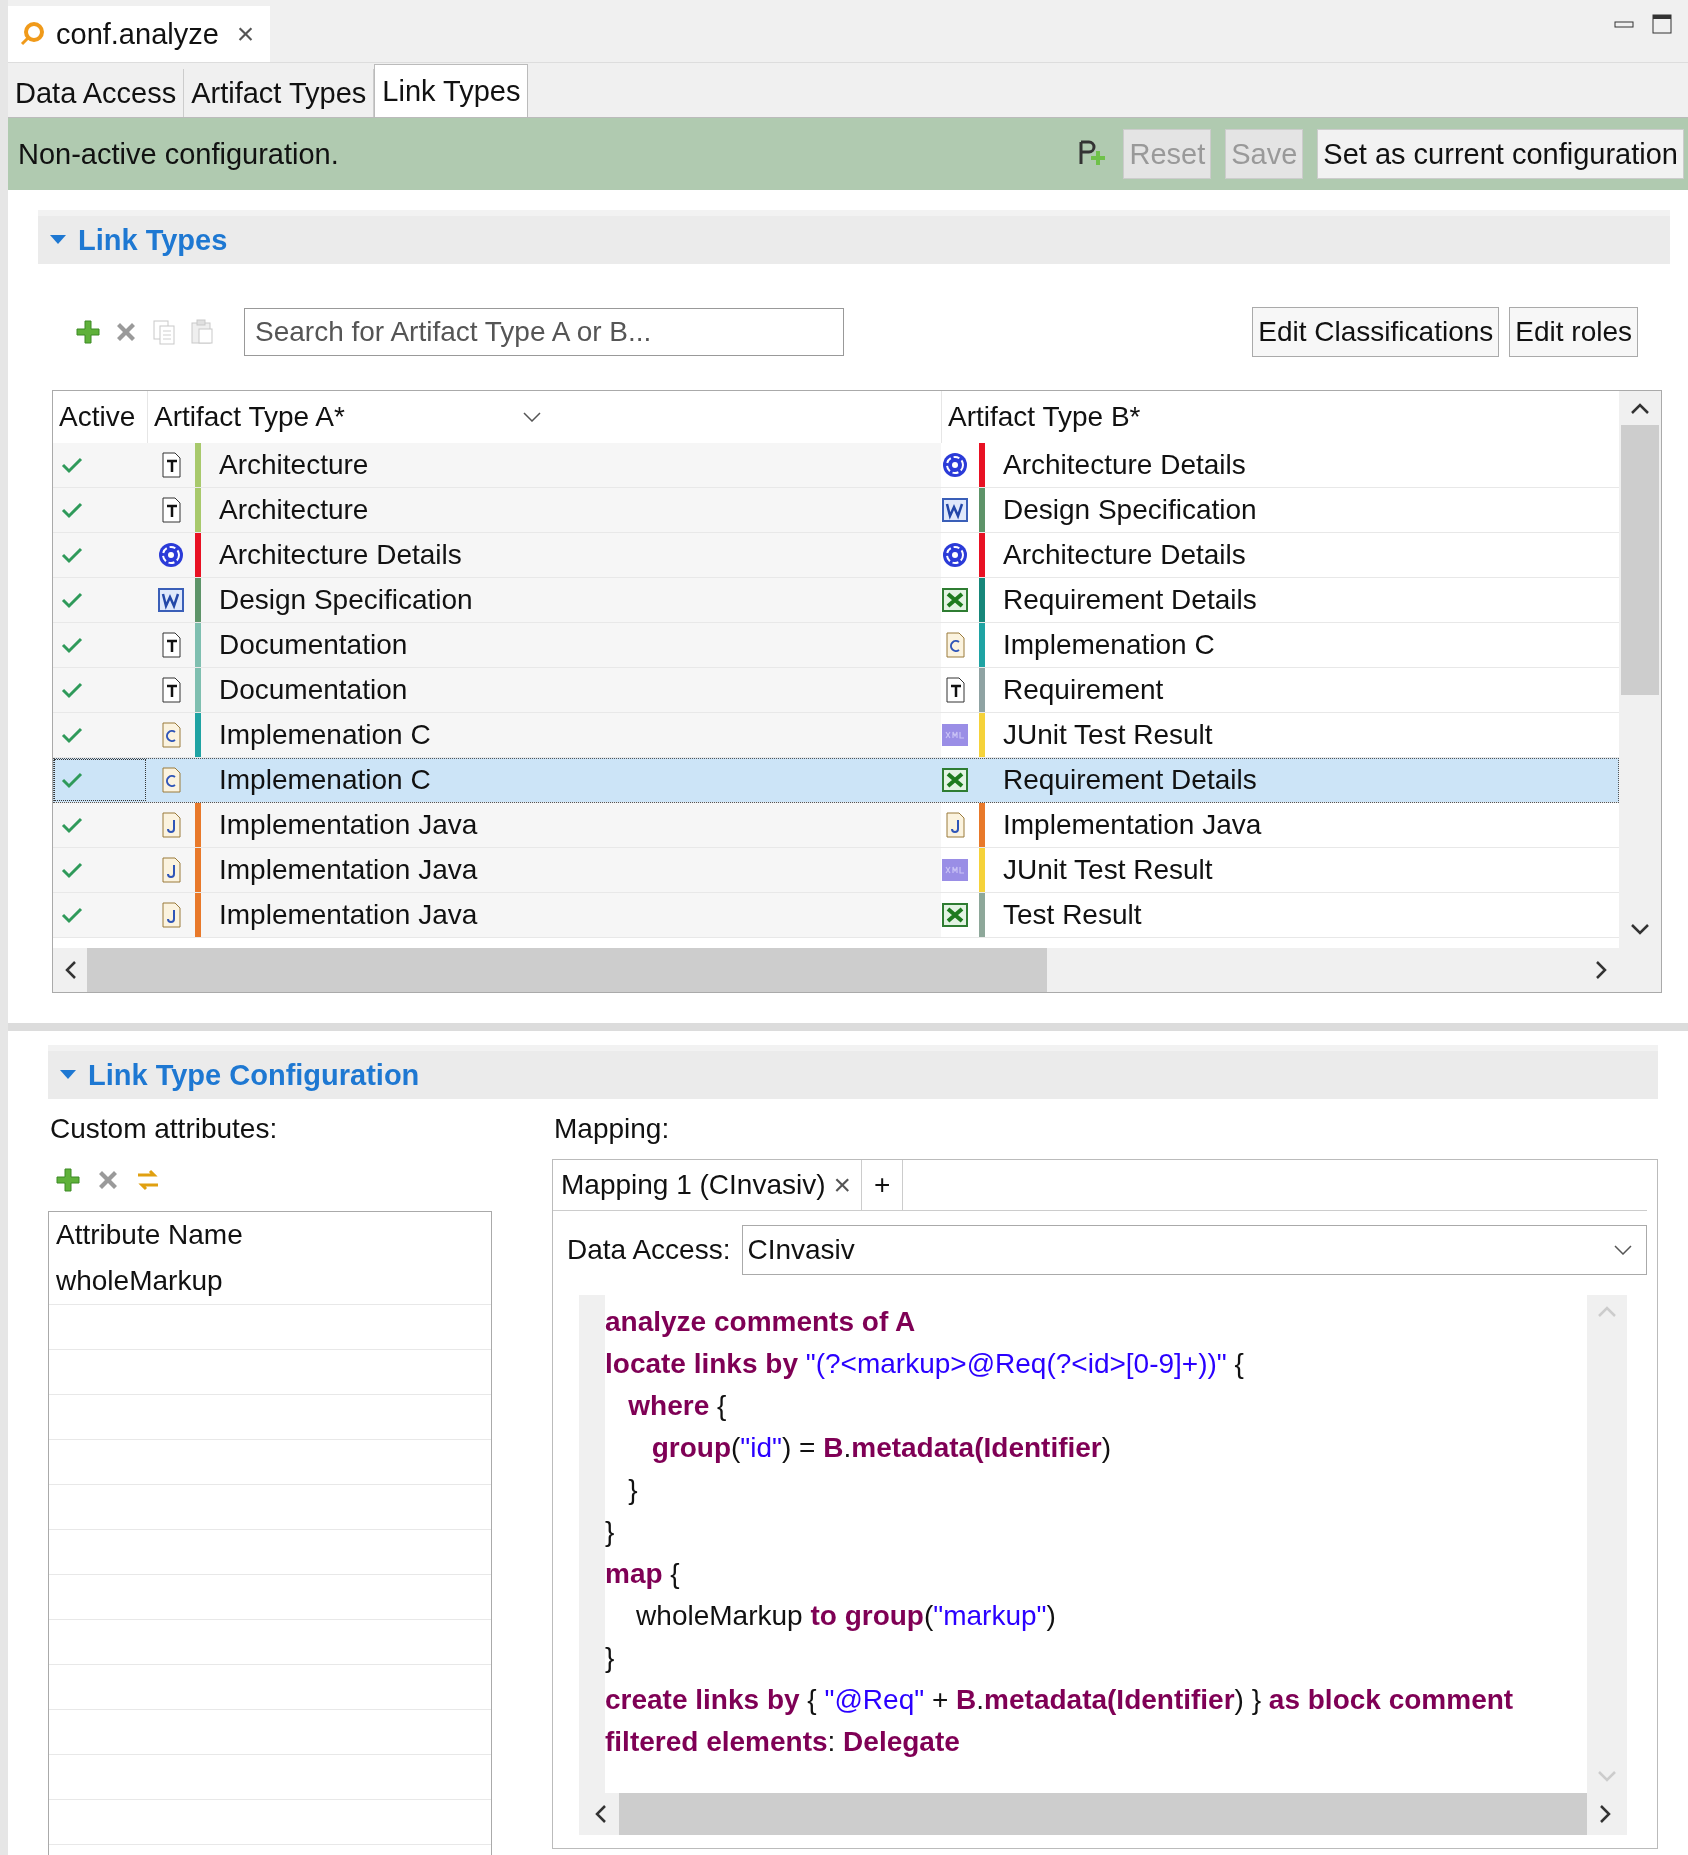 This screenshot has width=1688, height=1855. Describe the element at coordinates (693, 1185) in the screenshot. I see `mapping-tab-label: Mapping 1 (CInvasiv)` at that location.